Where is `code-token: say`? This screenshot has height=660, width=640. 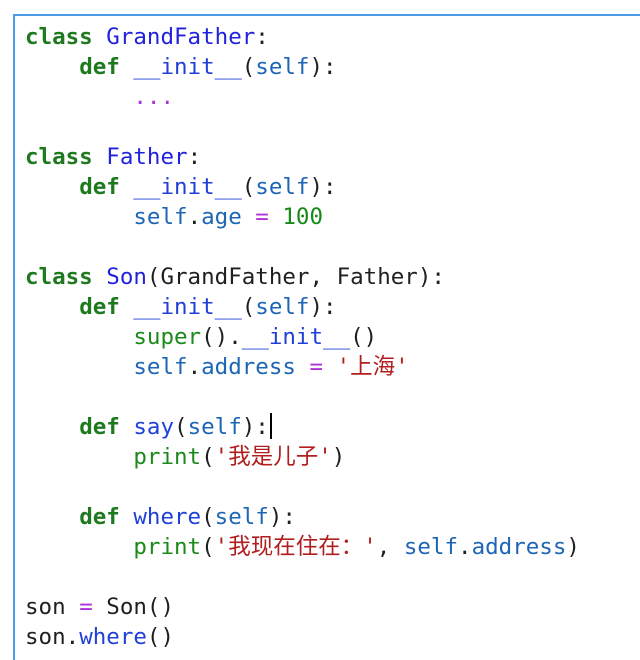 code-token: say is located at coordinates (154, 427).